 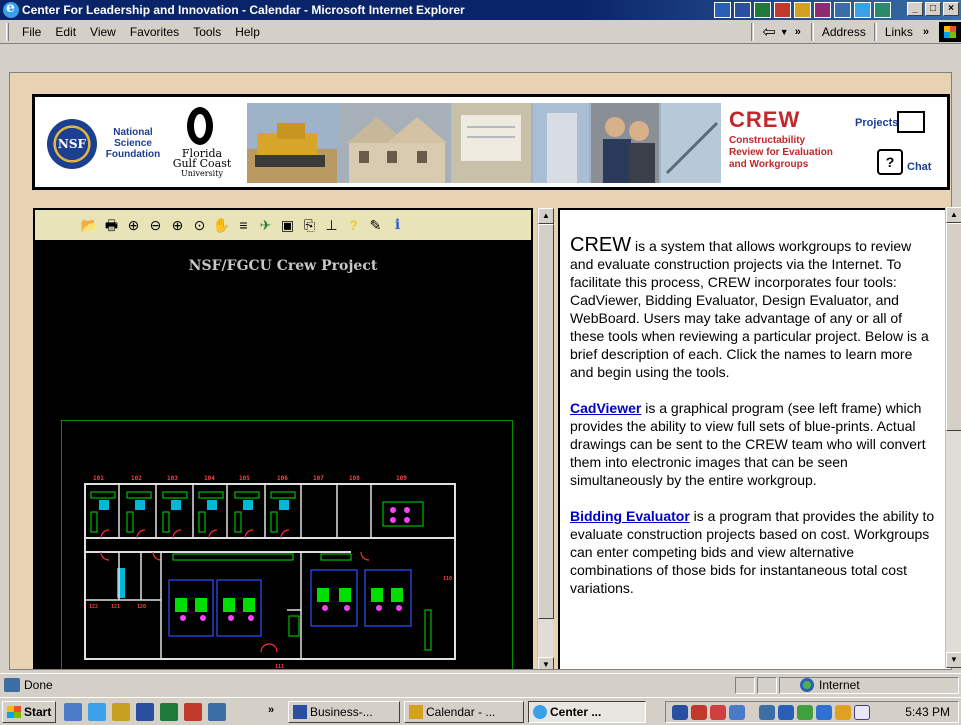 What do you see at coordinates (844, 32) in the screenshot?
I see `address-bar-toggle: Address` at bounding box center [844, 32].